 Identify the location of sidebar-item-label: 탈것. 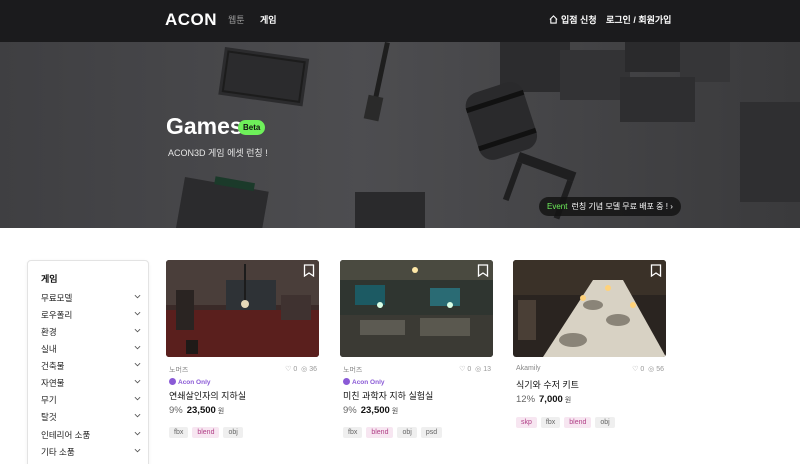
(49, 417).